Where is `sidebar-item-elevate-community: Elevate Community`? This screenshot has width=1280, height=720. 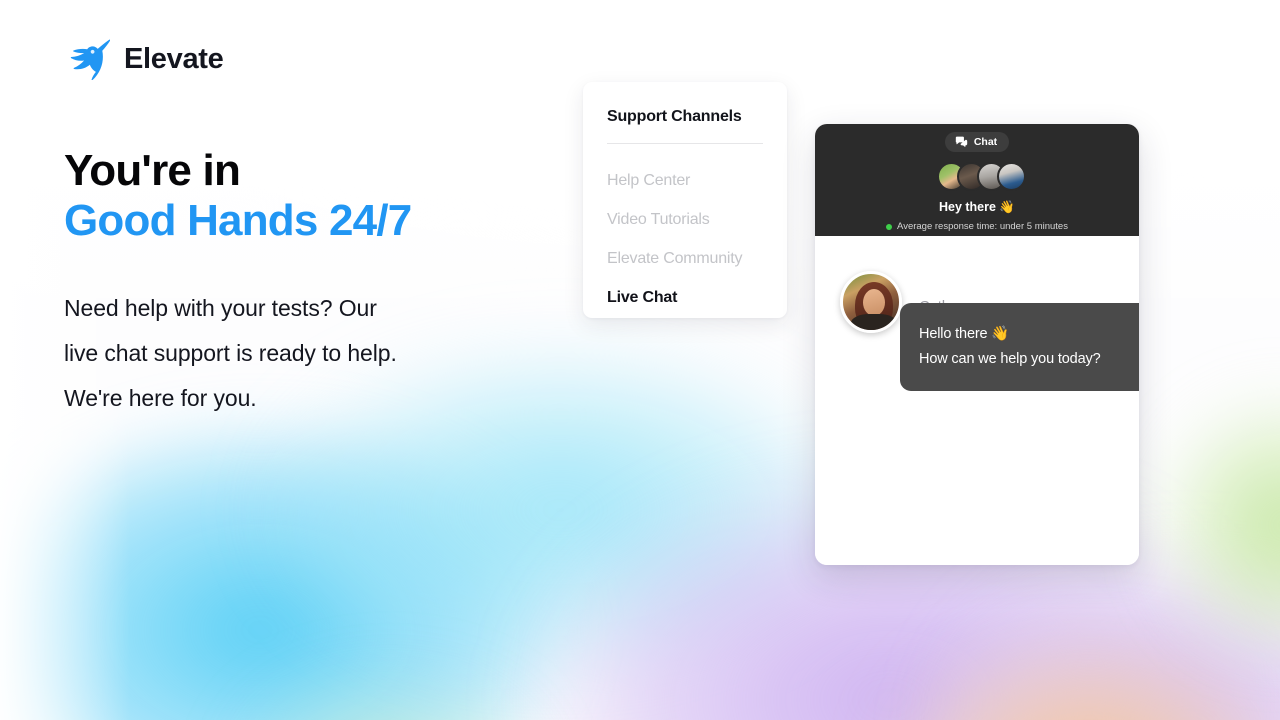
sidebar-item-elevate-community: Elevate Community is located at coordinates (685, 258).